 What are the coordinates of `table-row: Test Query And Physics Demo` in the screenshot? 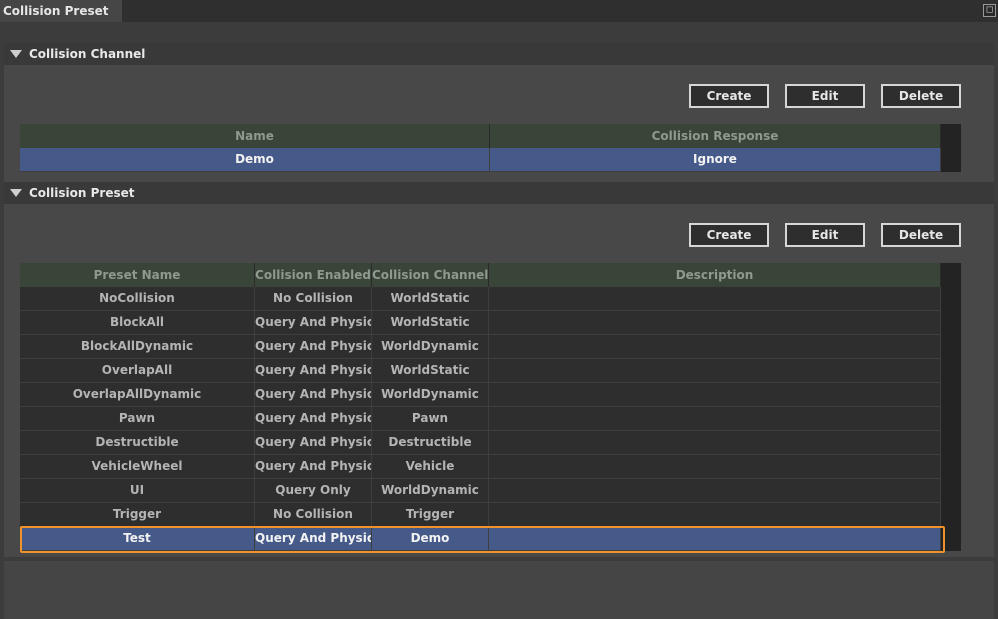 It's located at (480, 539).